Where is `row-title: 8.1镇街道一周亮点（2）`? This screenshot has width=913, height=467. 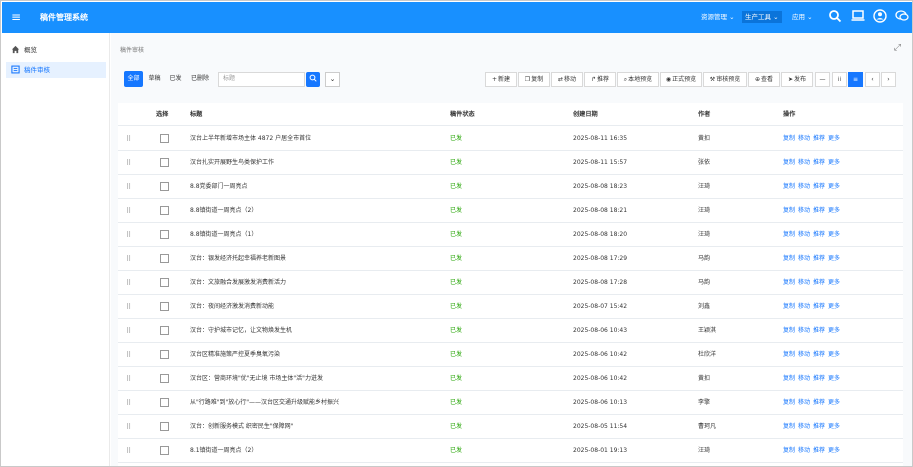 row-title: 8.1镇街道一周亮点（2） is located at coordinates (223, 451).